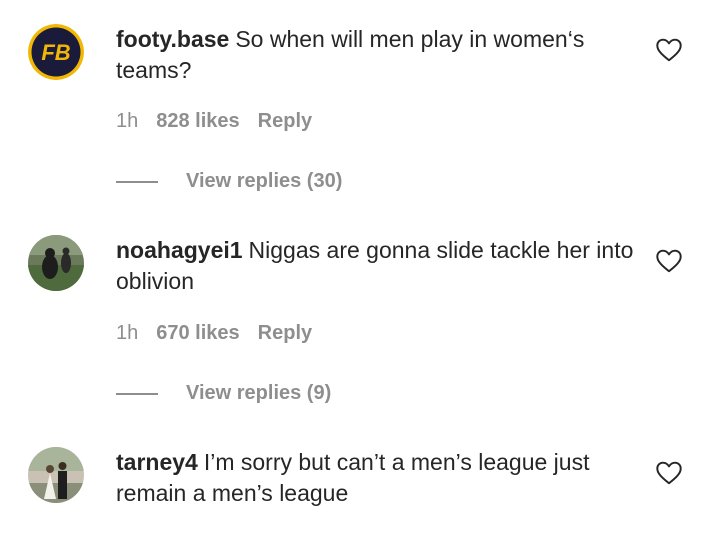 This screenshot has height=540, width=720. Describe the element at coordinates (179, 250) in the screenshot. I see `comment-username: noahagyei1` at that location.